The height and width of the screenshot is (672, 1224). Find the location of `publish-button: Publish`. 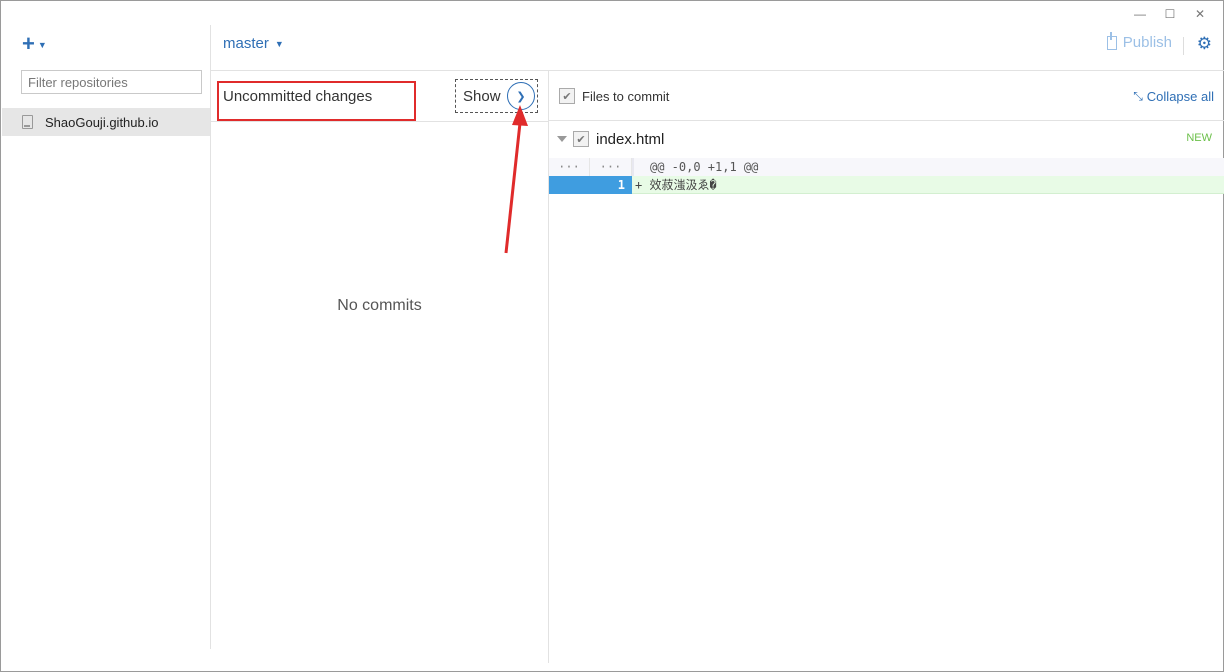

publish-button: Publish is located at coordinates (1139, 41).